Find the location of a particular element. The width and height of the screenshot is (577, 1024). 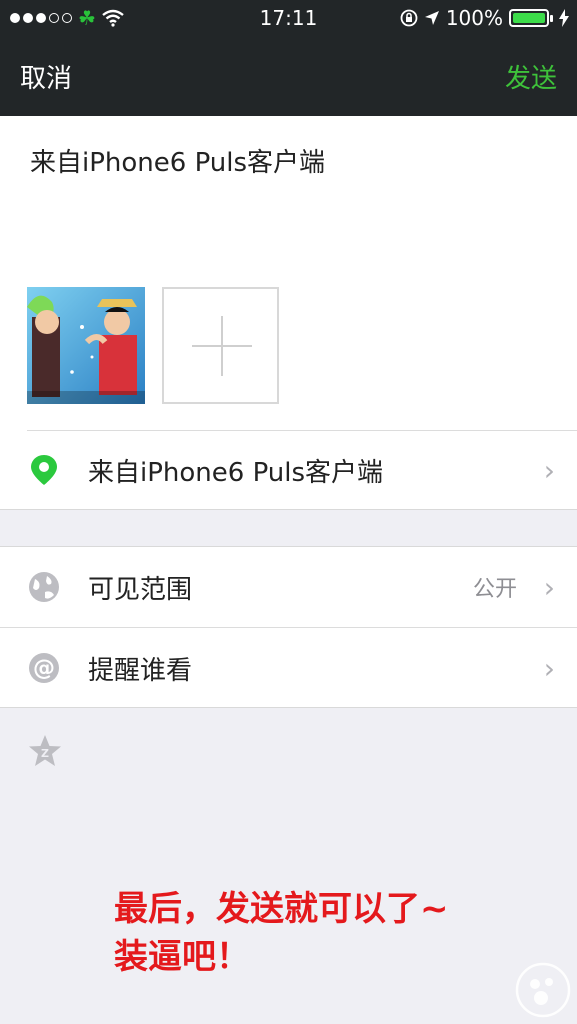

add-photo-button is located at coordinates (220, 345).